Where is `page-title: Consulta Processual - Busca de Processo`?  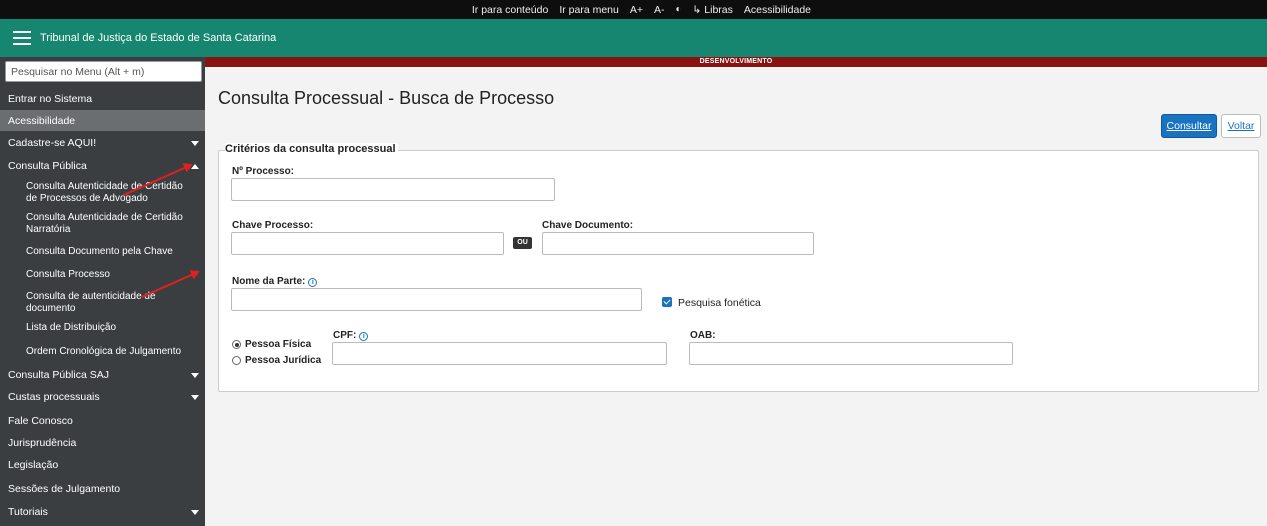
page-title: Consulta Processual - Busca de Processo is located at coordinates (386, 98).